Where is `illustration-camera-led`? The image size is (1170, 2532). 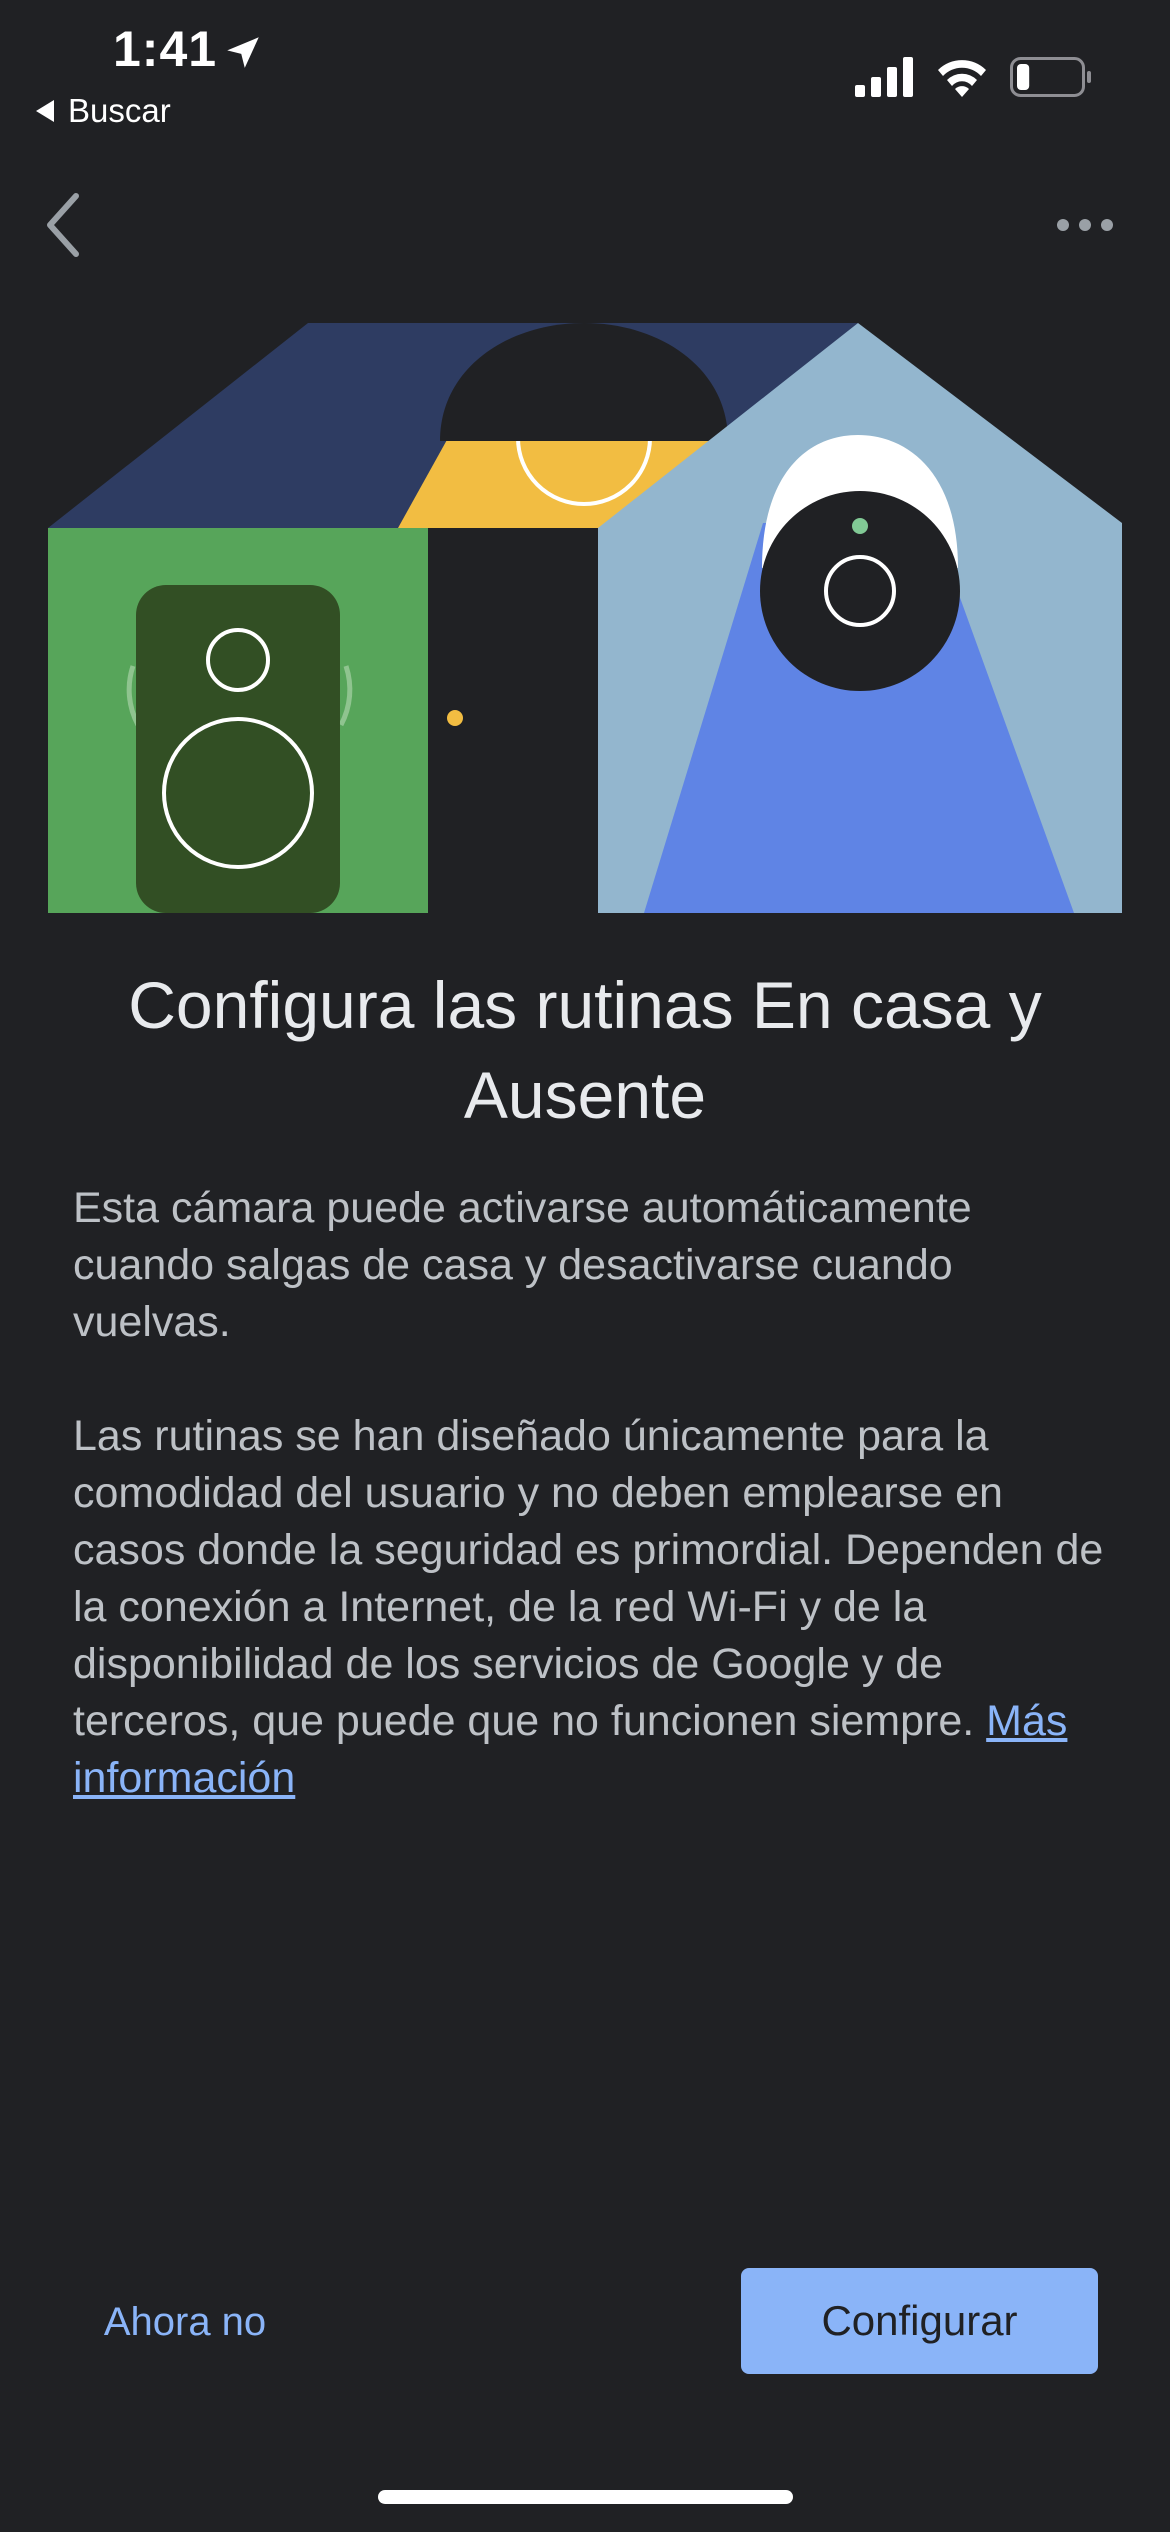
illustration-camera-led is located at coordinates (860, 526).